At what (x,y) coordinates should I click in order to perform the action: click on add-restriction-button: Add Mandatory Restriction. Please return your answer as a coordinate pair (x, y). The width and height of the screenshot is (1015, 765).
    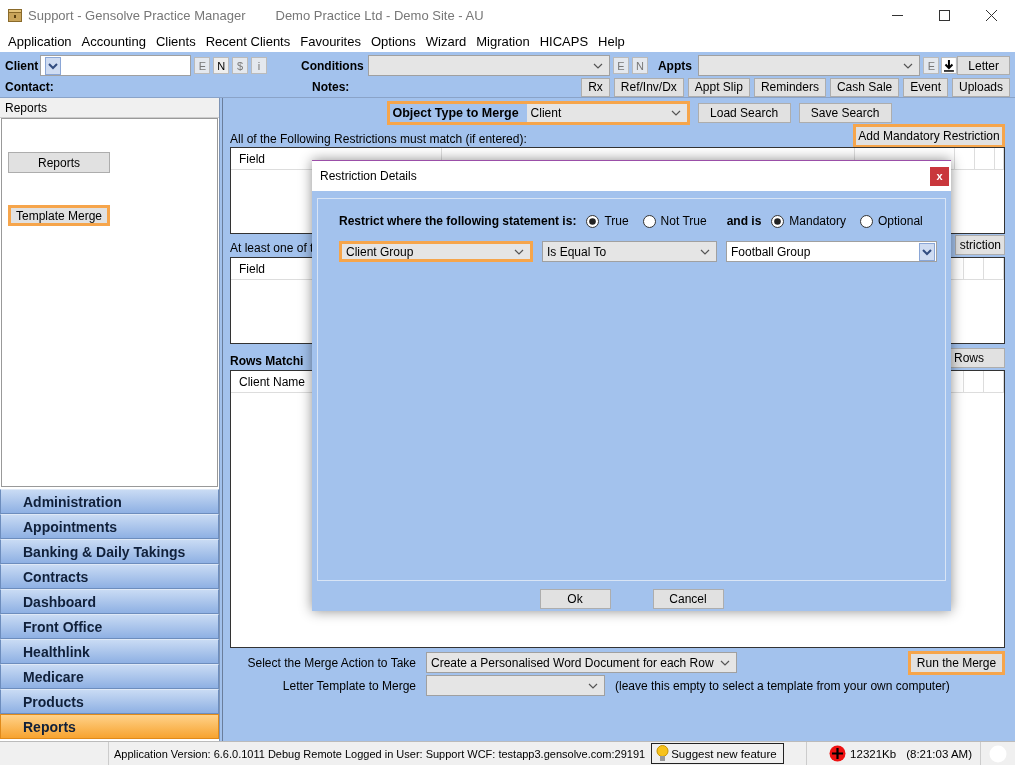
    Looking at the image, I should click on (929, 136).